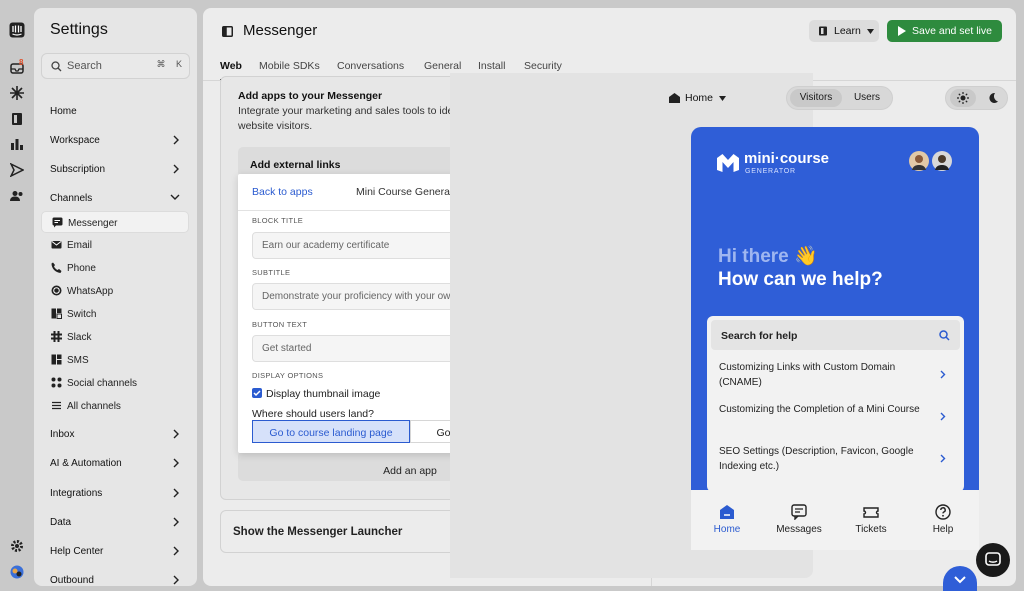 Image resolution: width=1024 pixels, height=591 pixels. Describe the element at coordinates (56, 313) in the screenshot. I see `switch-icon` at that location.